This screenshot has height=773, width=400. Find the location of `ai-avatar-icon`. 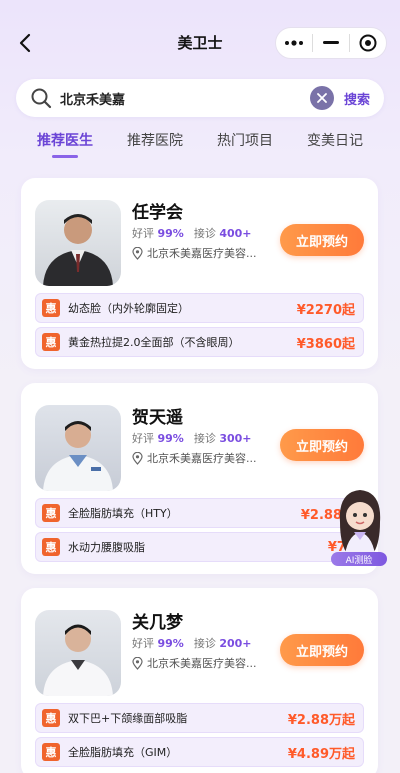

ai-avatar-icon is located at coordinates (360, 526).